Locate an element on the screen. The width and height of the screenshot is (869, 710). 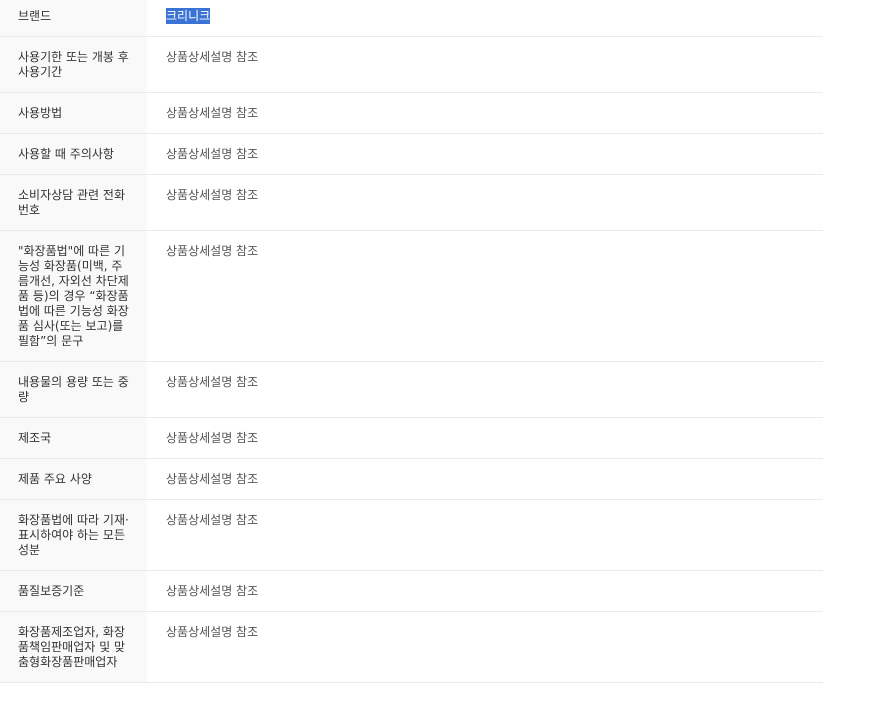
info-row-brand: 브랜드 크리니크 is located at coordinates (411, 18).